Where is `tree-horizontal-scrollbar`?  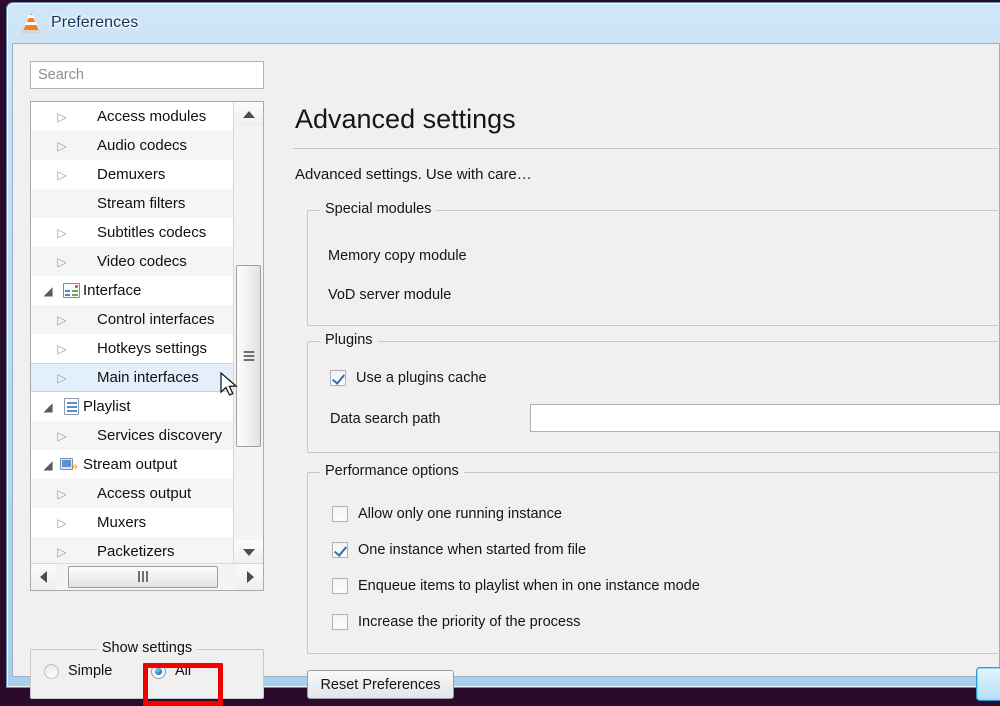
tree-horizontal-scrollbar is located at coordinates (147, 576).